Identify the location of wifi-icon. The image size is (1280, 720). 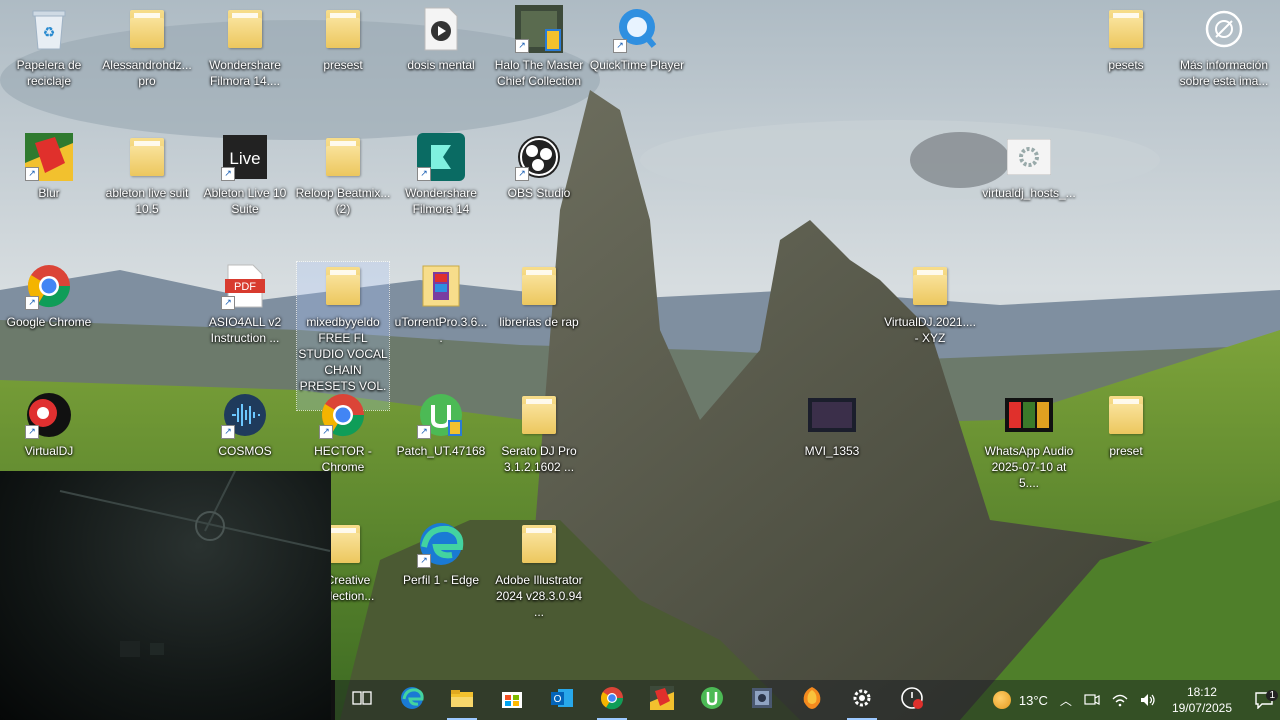
(1120, 700).